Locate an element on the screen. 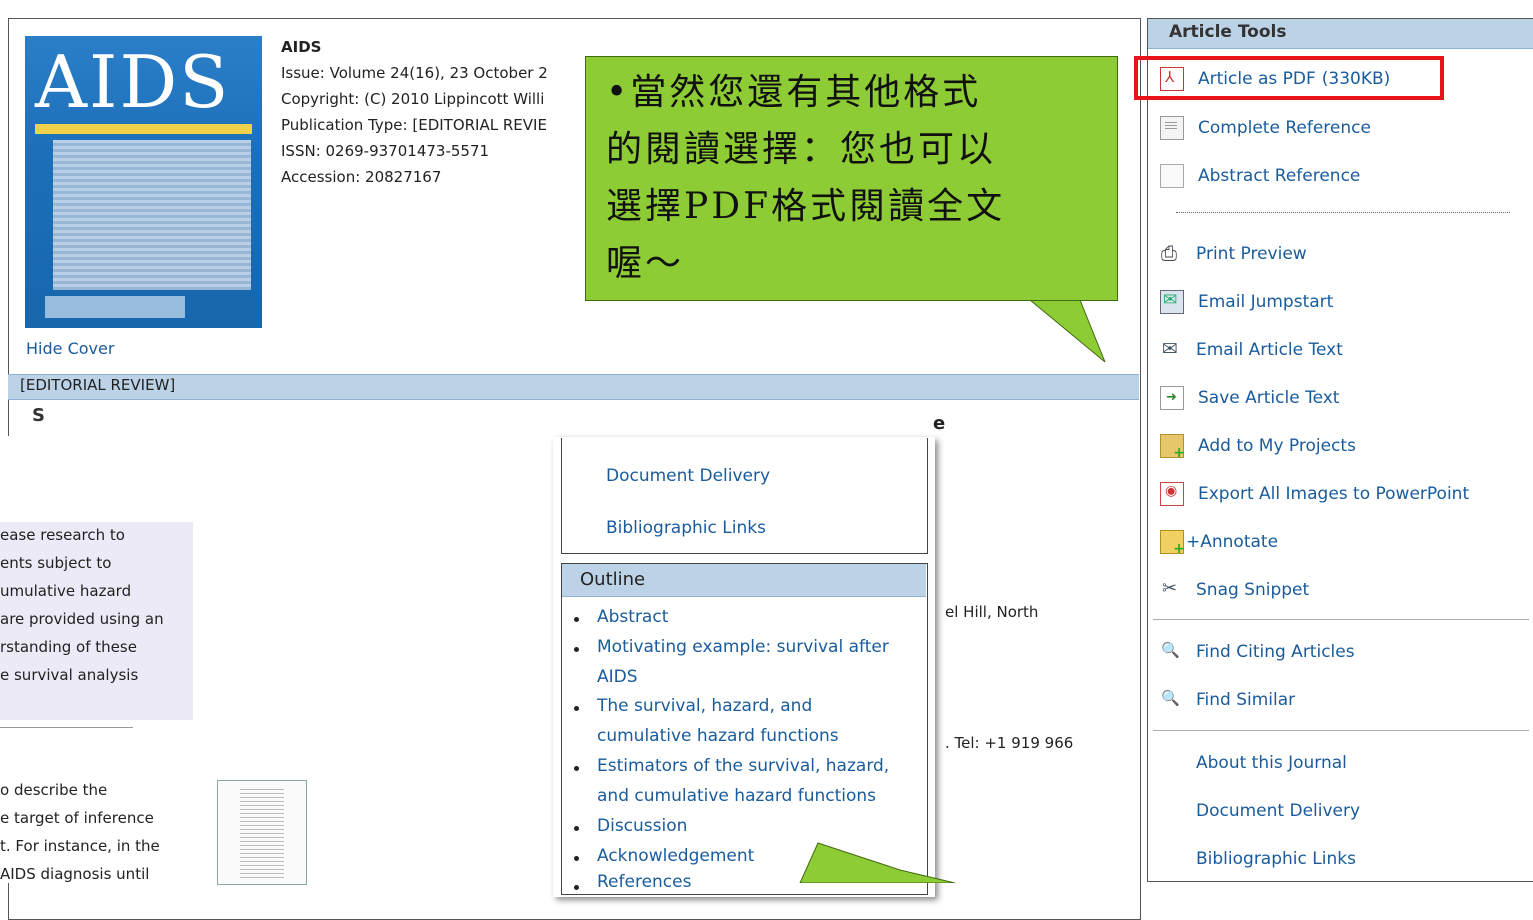 This screenshot has height=920, width=1533. cover-band is located at coordinates (143, 129).